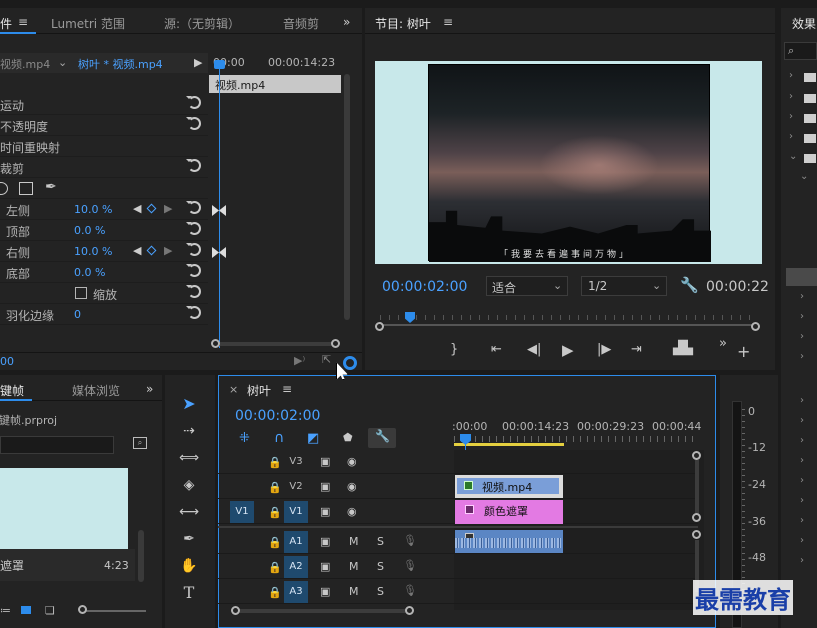 The height and width of the screenshot is (628, 817). I want to click on snap-icon: ∩, so click(279, 438).